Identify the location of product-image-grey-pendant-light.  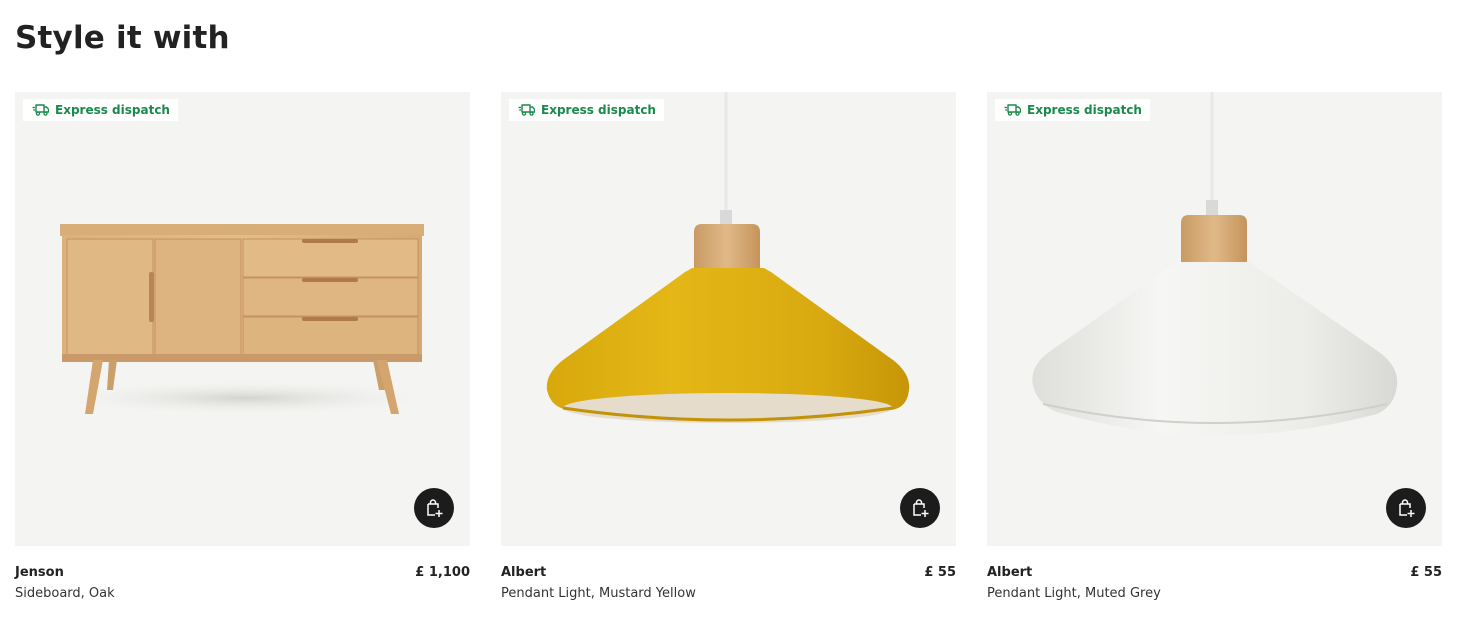
(1215, 264).